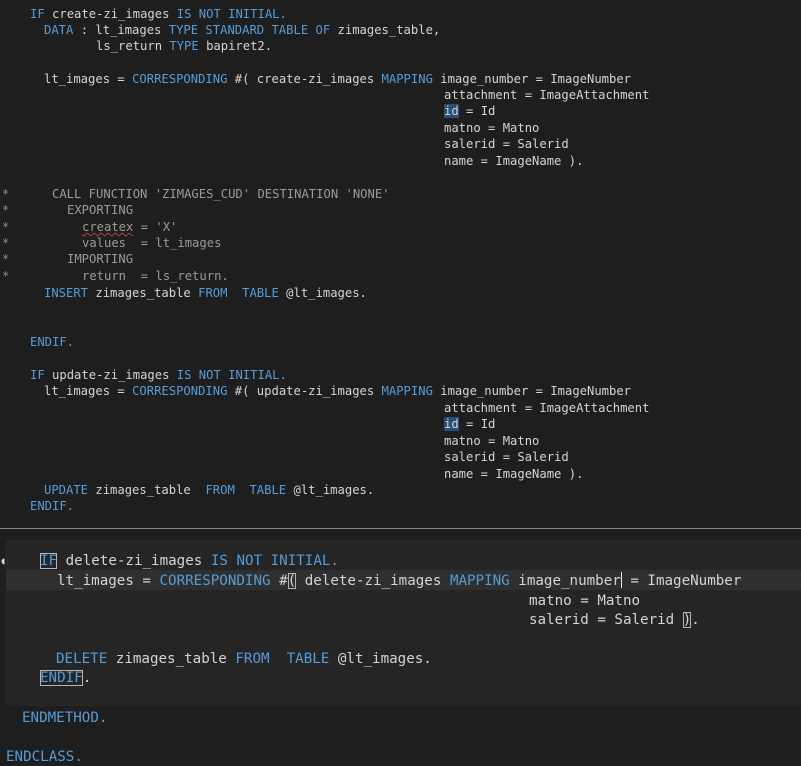  I want to click on bracket-match: ), so click(687, 620).